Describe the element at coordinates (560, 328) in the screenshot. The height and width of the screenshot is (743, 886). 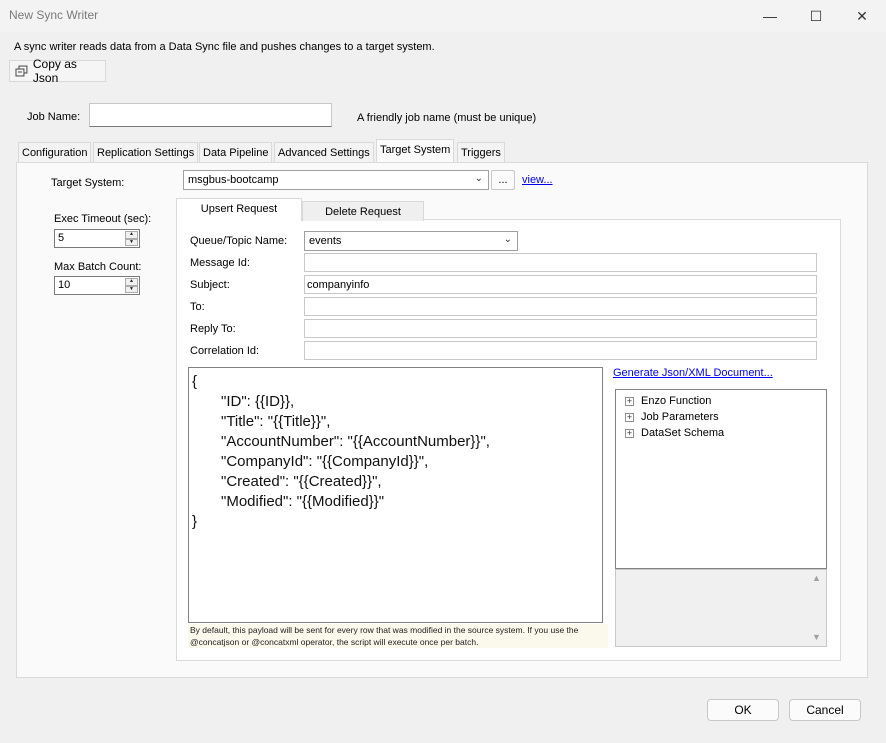
I see `reply-to-input` at that location.